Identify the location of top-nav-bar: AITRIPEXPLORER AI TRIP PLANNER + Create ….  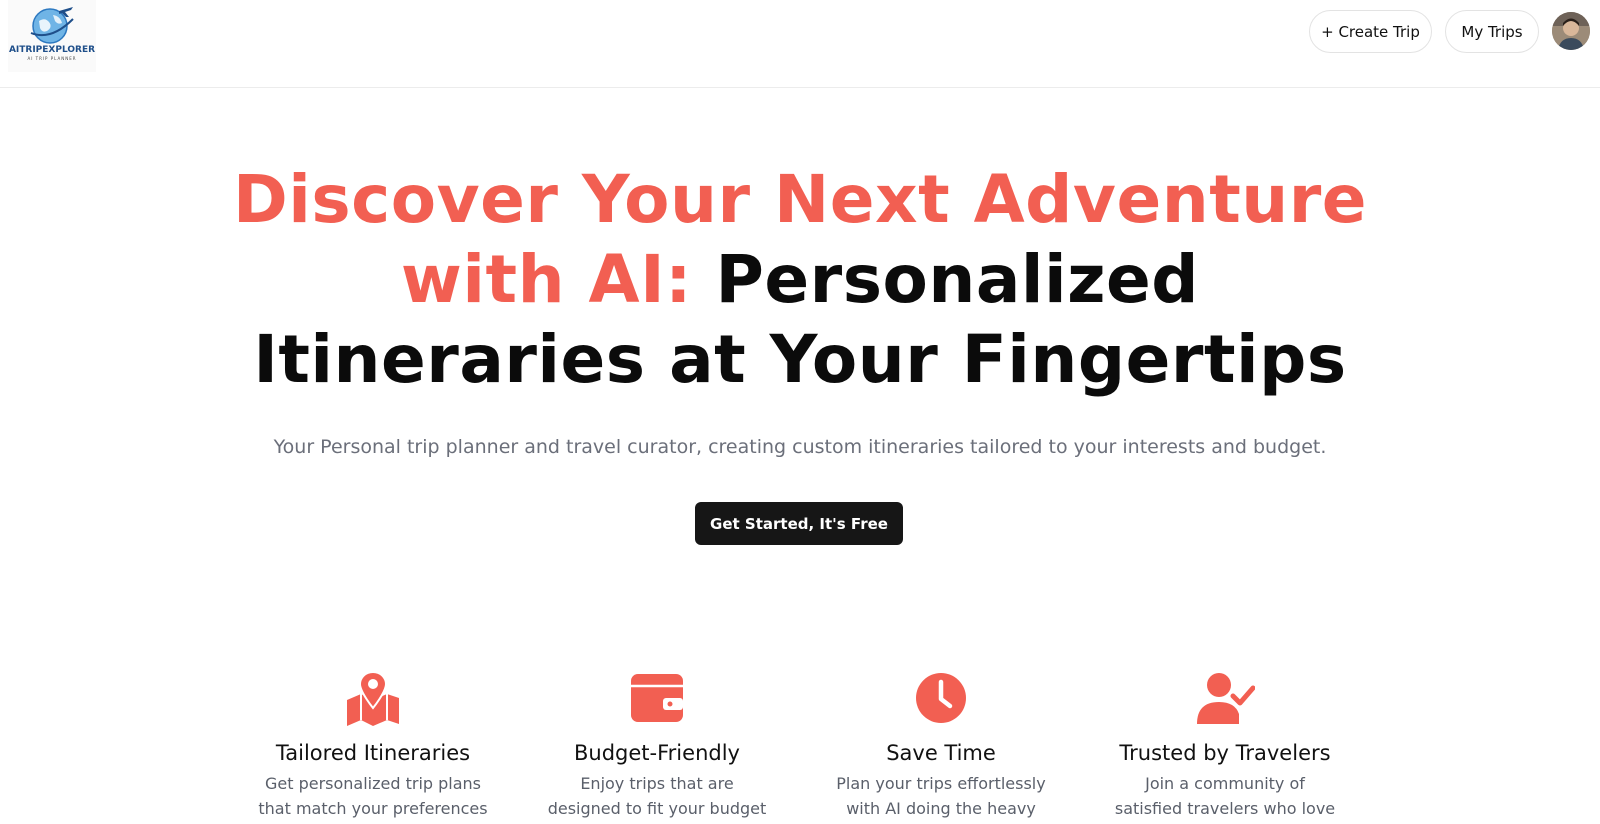
(800, 44).